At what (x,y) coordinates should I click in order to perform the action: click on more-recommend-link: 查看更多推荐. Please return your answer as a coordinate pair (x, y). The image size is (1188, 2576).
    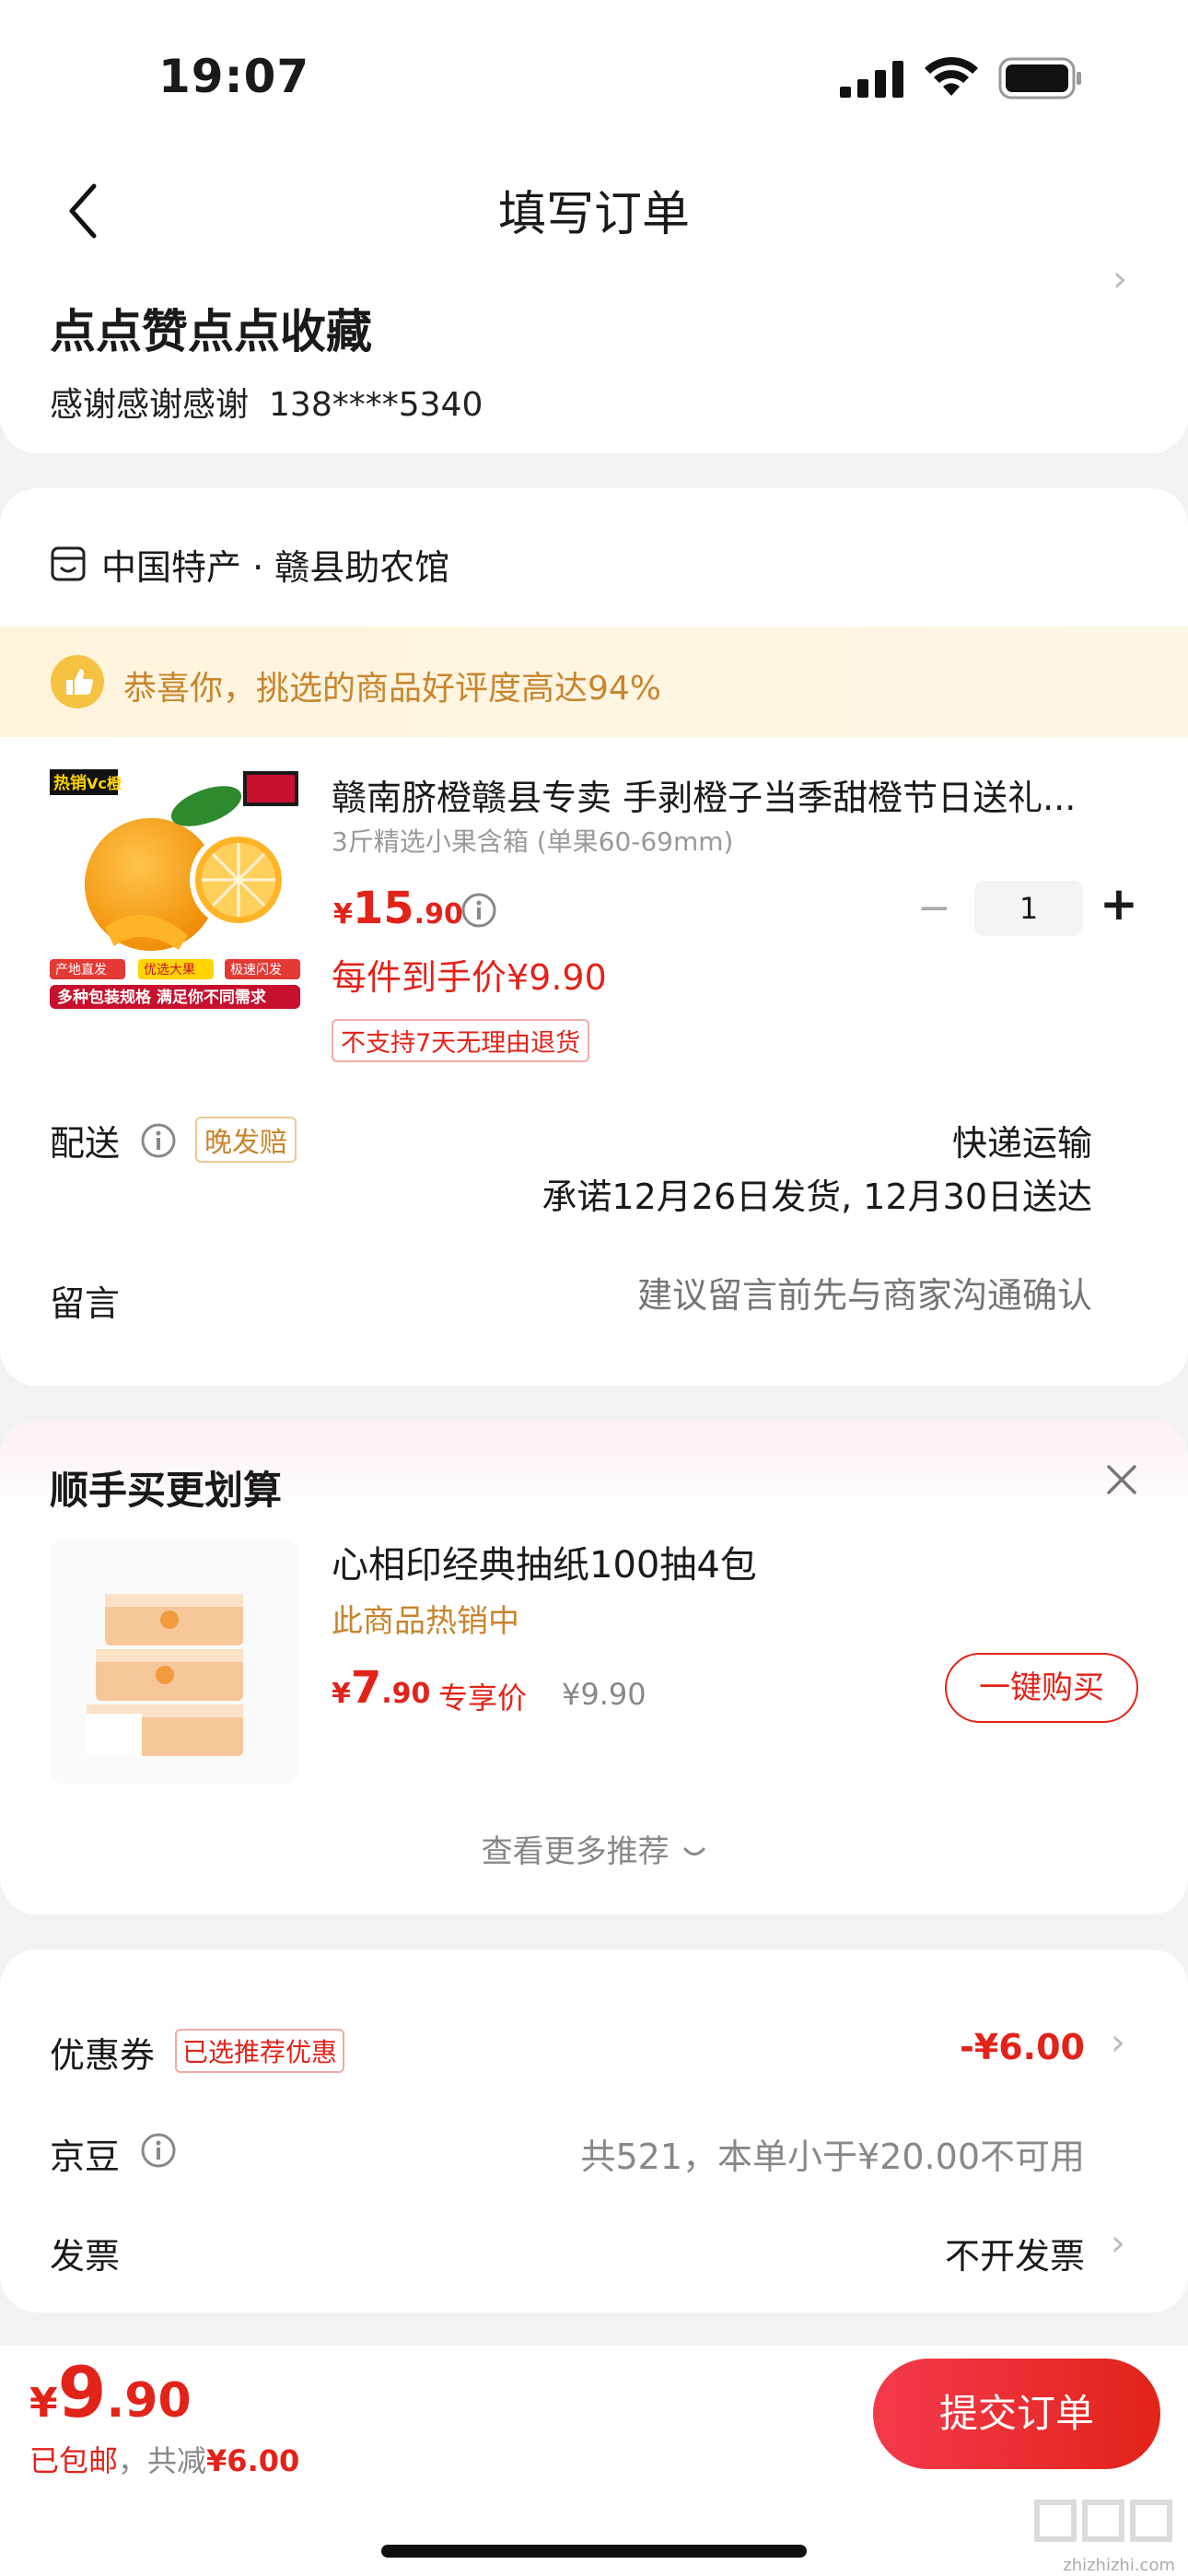
    Looking at the image, I should click on (594, 1849).